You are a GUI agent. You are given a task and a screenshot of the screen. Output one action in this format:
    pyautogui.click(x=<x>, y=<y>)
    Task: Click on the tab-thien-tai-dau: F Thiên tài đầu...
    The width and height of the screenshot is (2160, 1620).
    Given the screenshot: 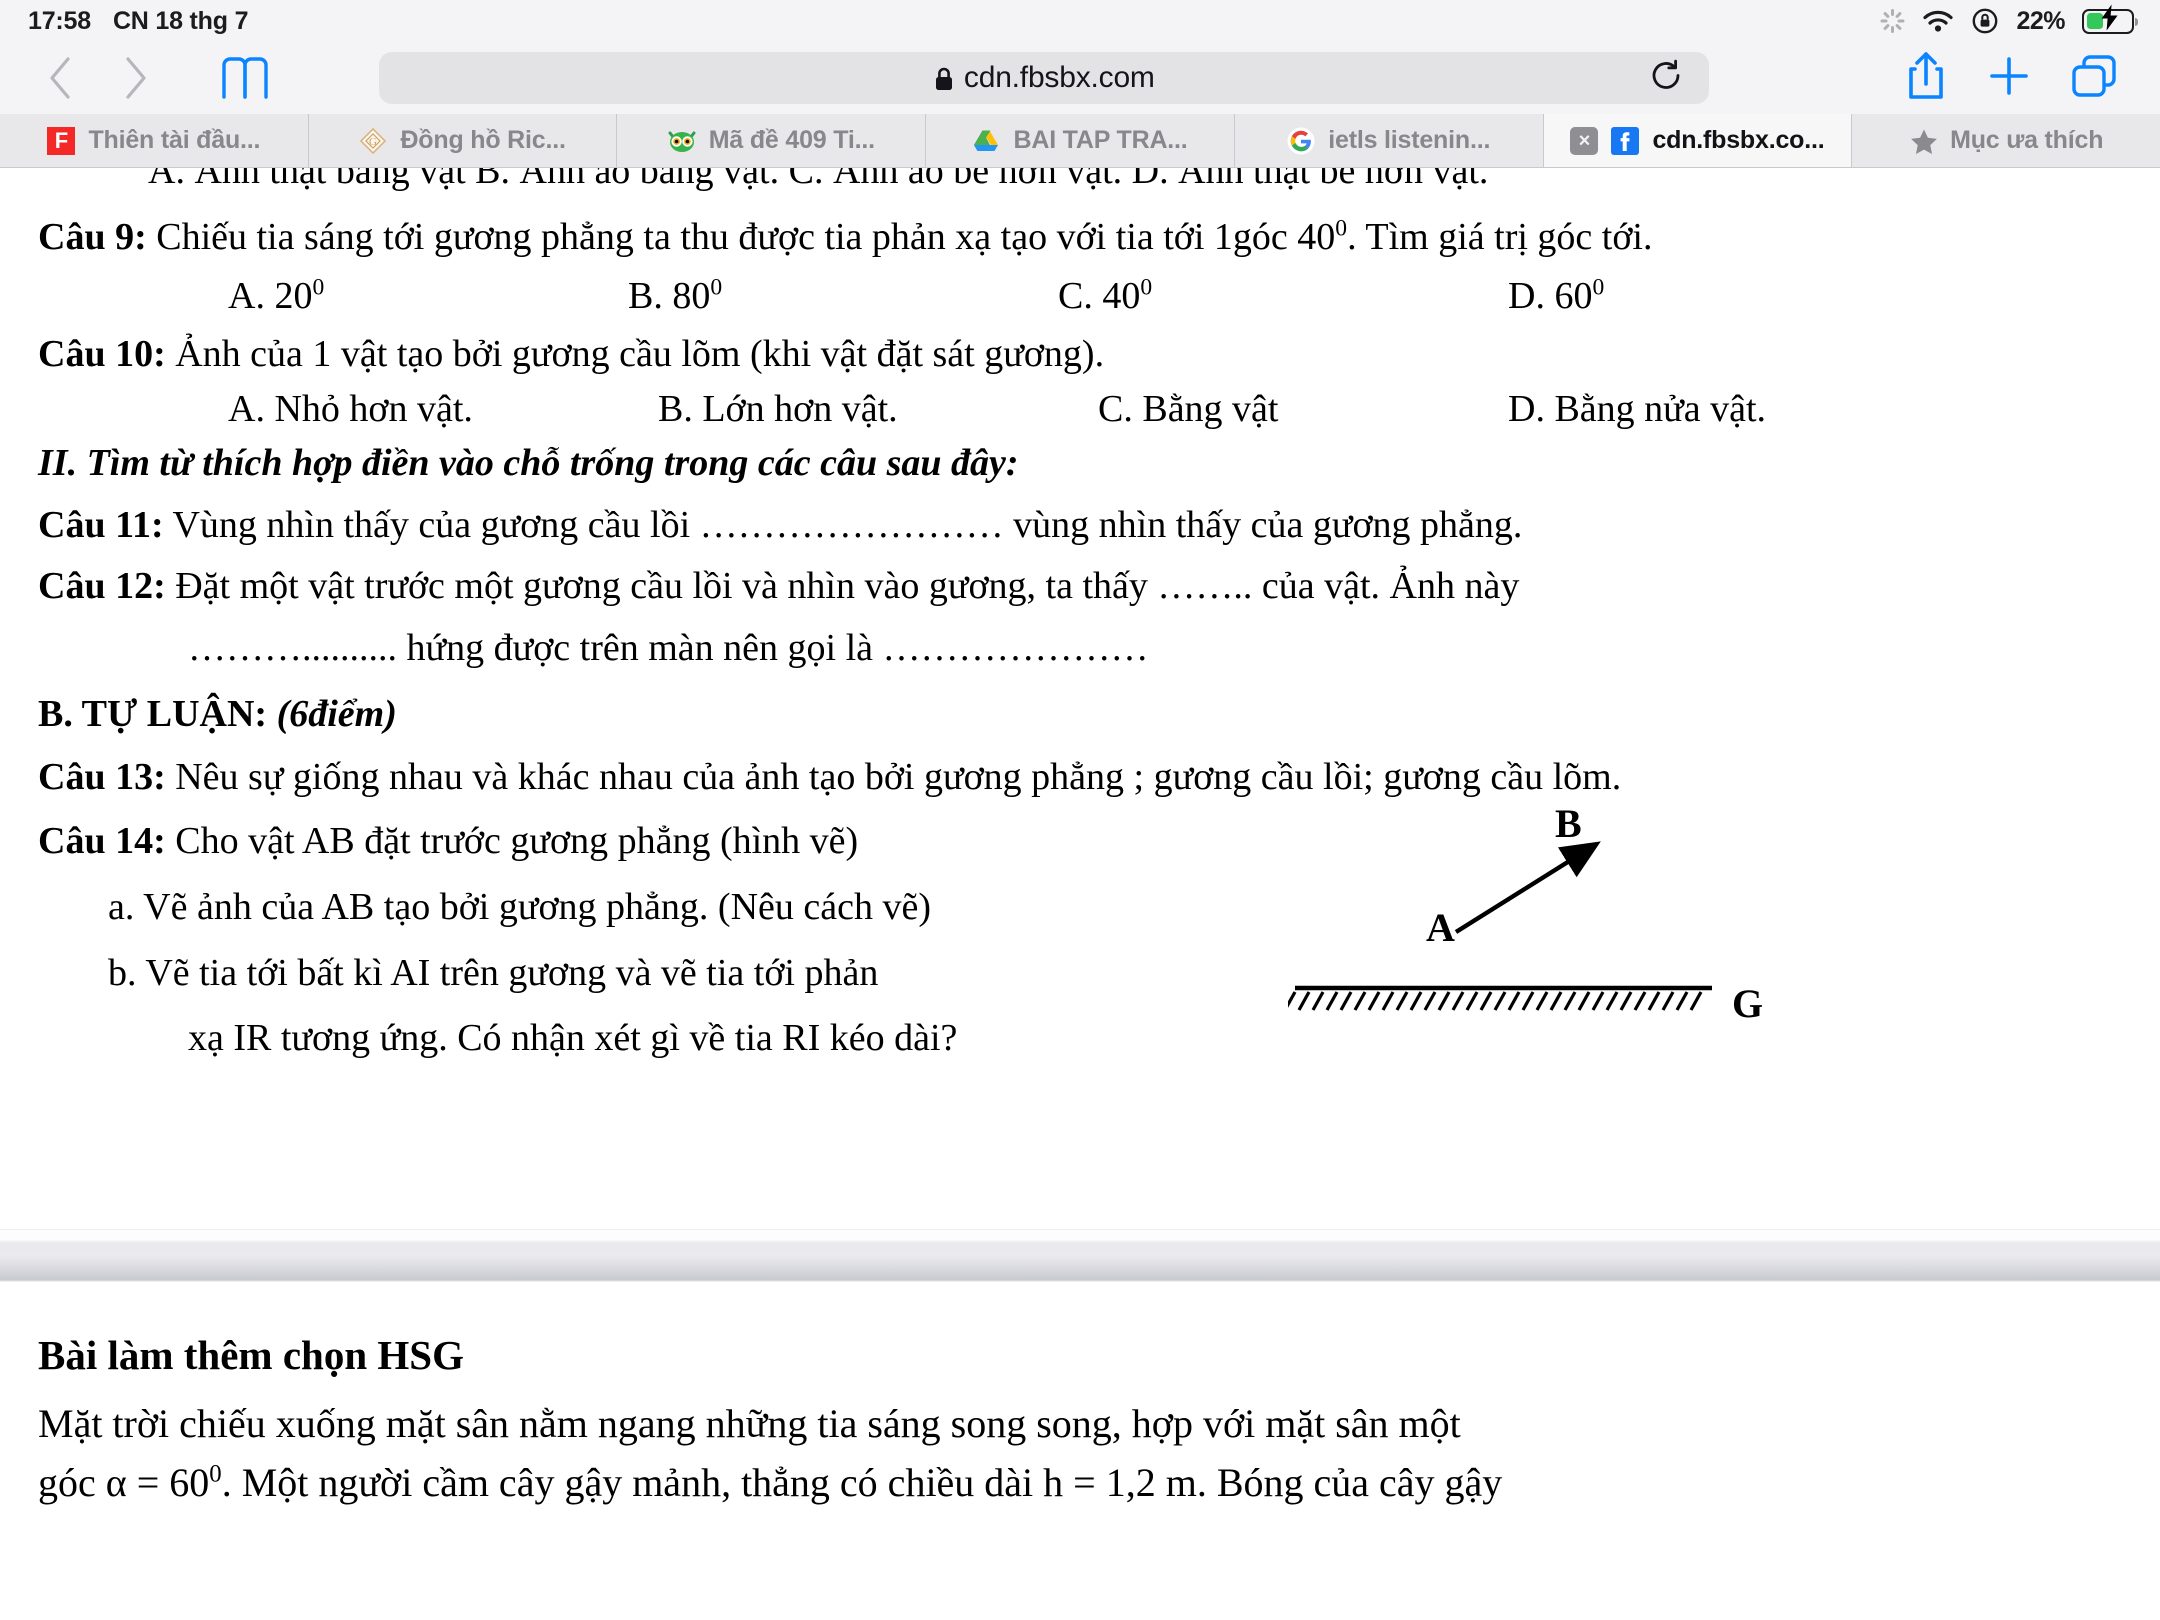 What is the action you would take?
    pyautogui.click(x=154, y=140)
    